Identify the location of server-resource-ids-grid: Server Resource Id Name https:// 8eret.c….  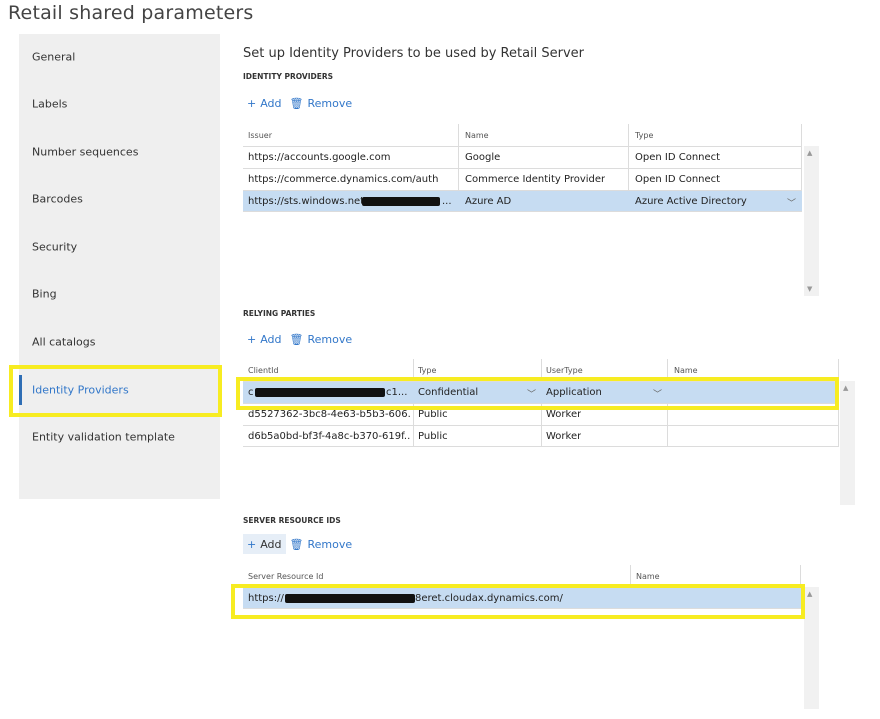
(522, 590).